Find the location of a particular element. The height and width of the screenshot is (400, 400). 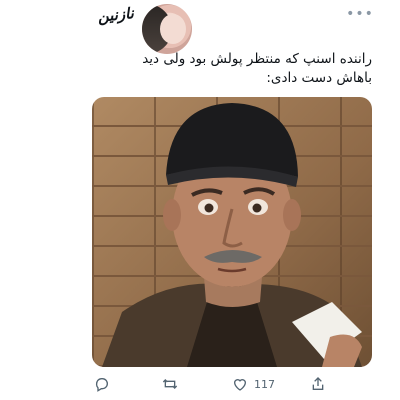

retweet-button is located at coordinates (170, 384).